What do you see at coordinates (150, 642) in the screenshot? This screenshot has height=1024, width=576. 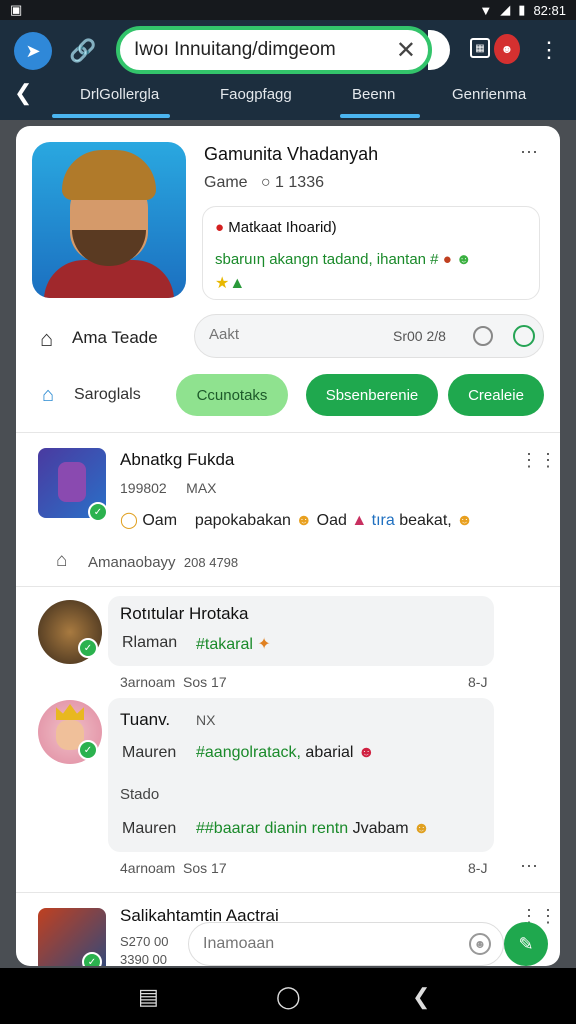 I see `feed-label-2: Rlaman` at bounding box center [150, 642].